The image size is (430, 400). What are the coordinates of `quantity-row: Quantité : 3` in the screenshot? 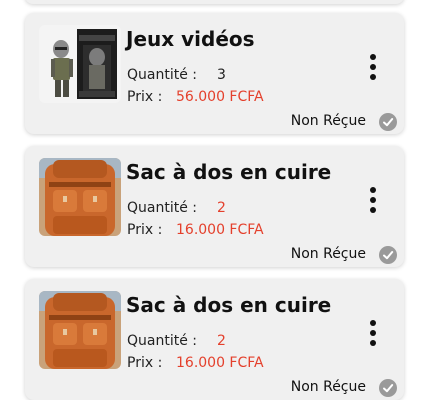 It's located at (176, 75).